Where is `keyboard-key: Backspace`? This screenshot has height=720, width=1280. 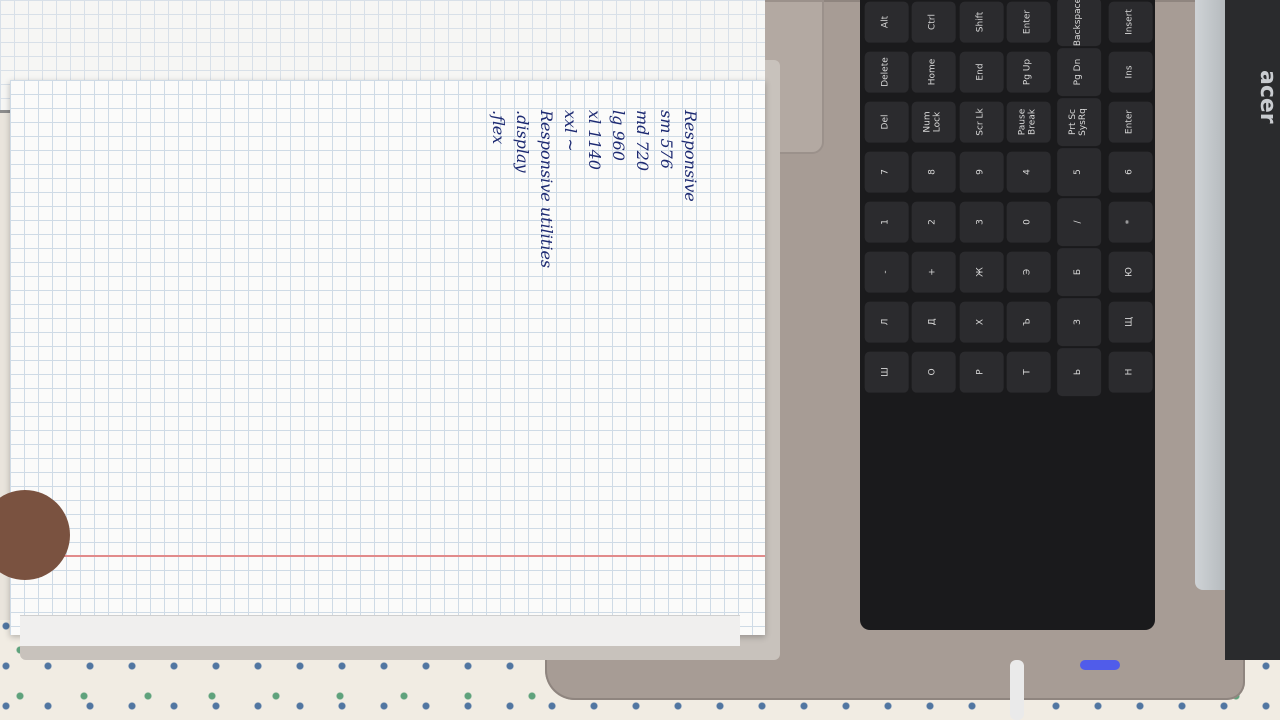
keyboard-key: Backspace is located at coordinates (1079, 23).